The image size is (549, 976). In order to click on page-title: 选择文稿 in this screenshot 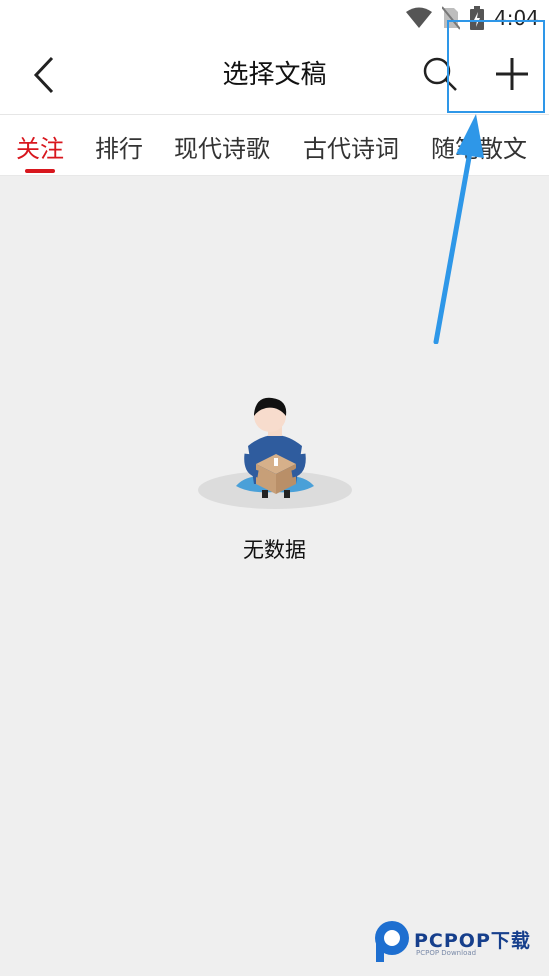, I will do `click(274, 75)`.